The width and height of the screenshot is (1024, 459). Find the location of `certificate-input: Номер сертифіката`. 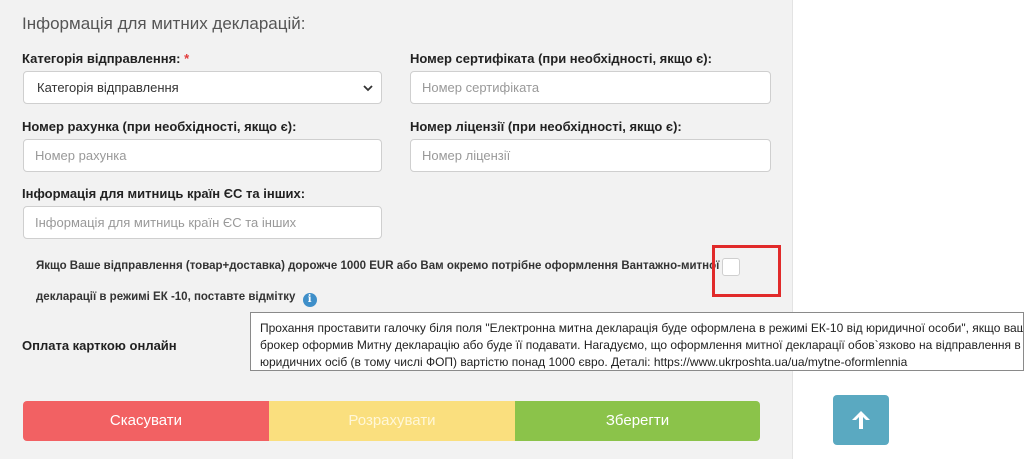

certificate-input: Номер сертифіката is located at coordinates (590, 87).